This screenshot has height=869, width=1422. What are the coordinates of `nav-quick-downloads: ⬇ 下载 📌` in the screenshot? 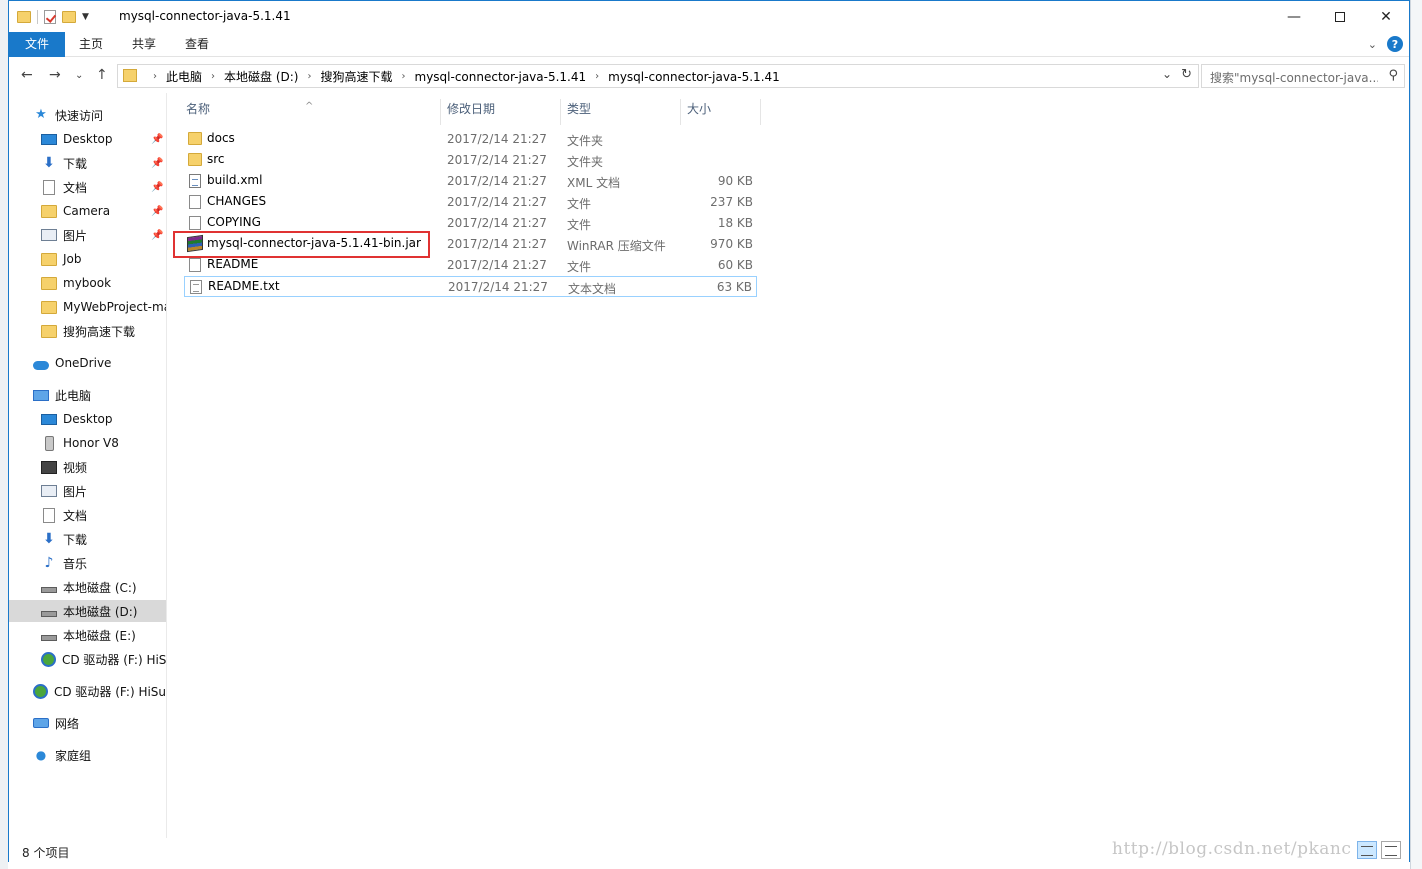 It's located at (87, 163).